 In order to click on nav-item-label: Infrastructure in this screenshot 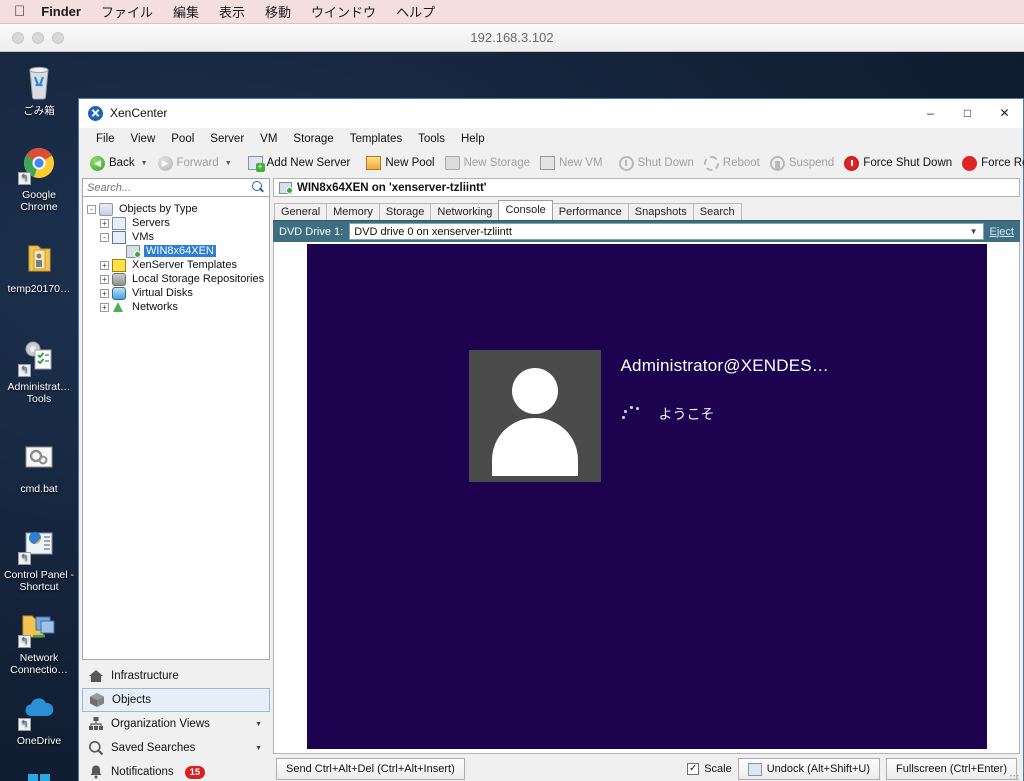, I will do `click(145, 676)`.